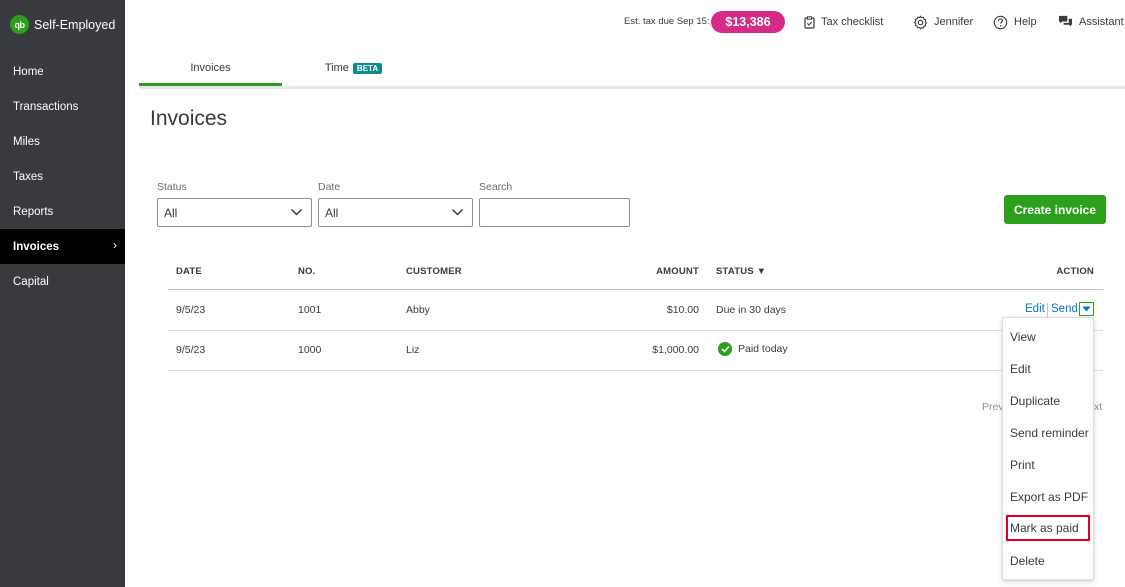  I want to click on beta-badge: BETA, so click(367, 68).